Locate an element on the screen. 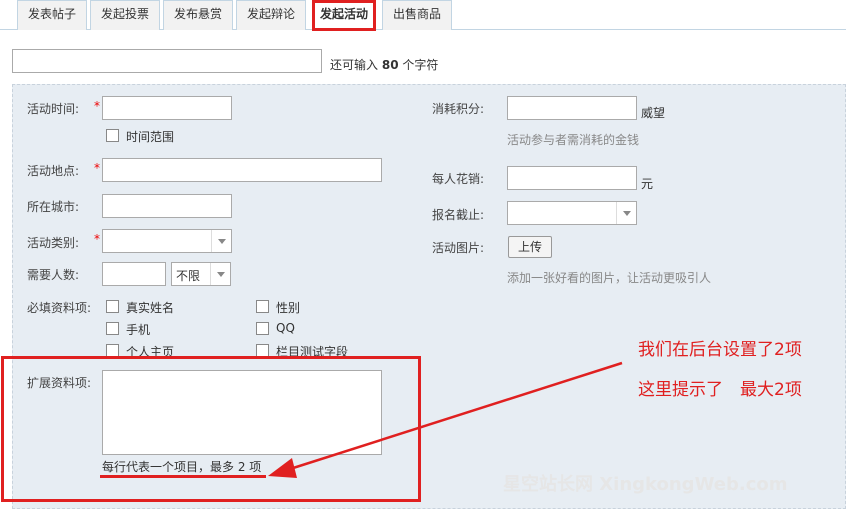  tab-post-poll: 发起投票 is located at coordinates (125, 15).